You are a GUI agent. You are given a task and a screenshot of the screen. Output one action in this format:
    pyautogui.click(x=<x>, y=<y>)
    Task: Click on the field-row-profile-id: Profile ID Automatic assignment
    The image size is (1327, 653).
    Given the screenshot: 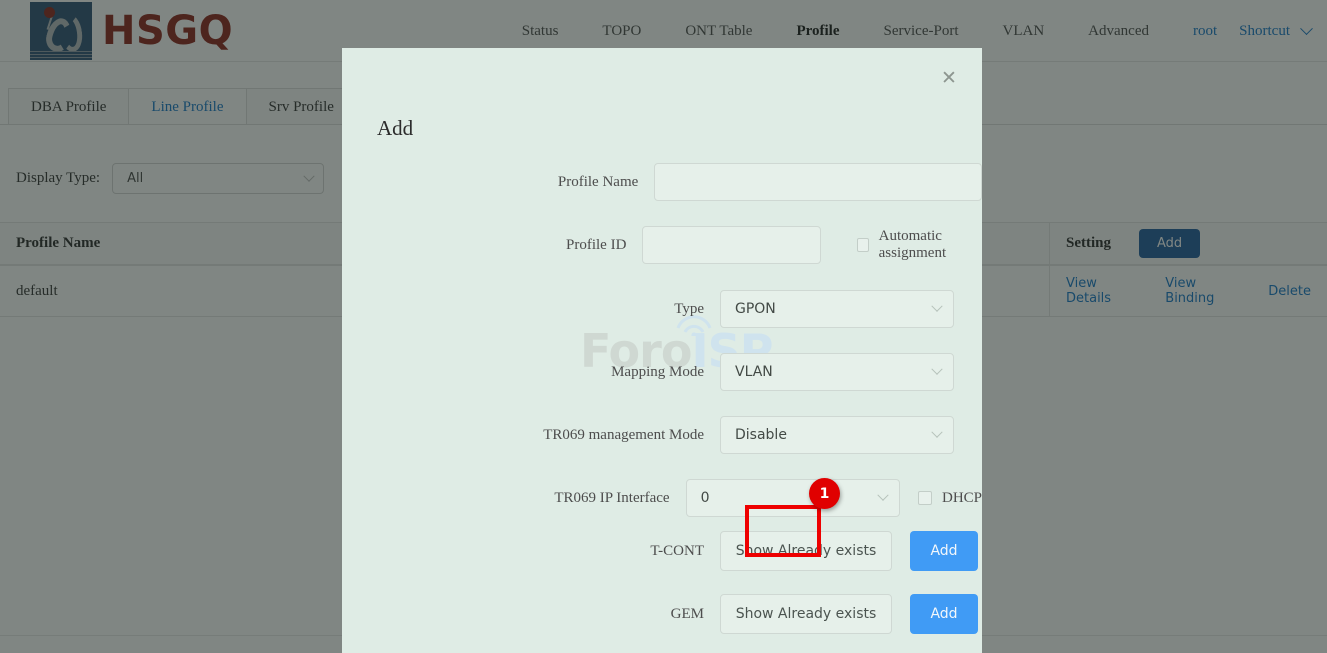 What is the action you would take?
    pyautogui.click(x=662, y=245)
    